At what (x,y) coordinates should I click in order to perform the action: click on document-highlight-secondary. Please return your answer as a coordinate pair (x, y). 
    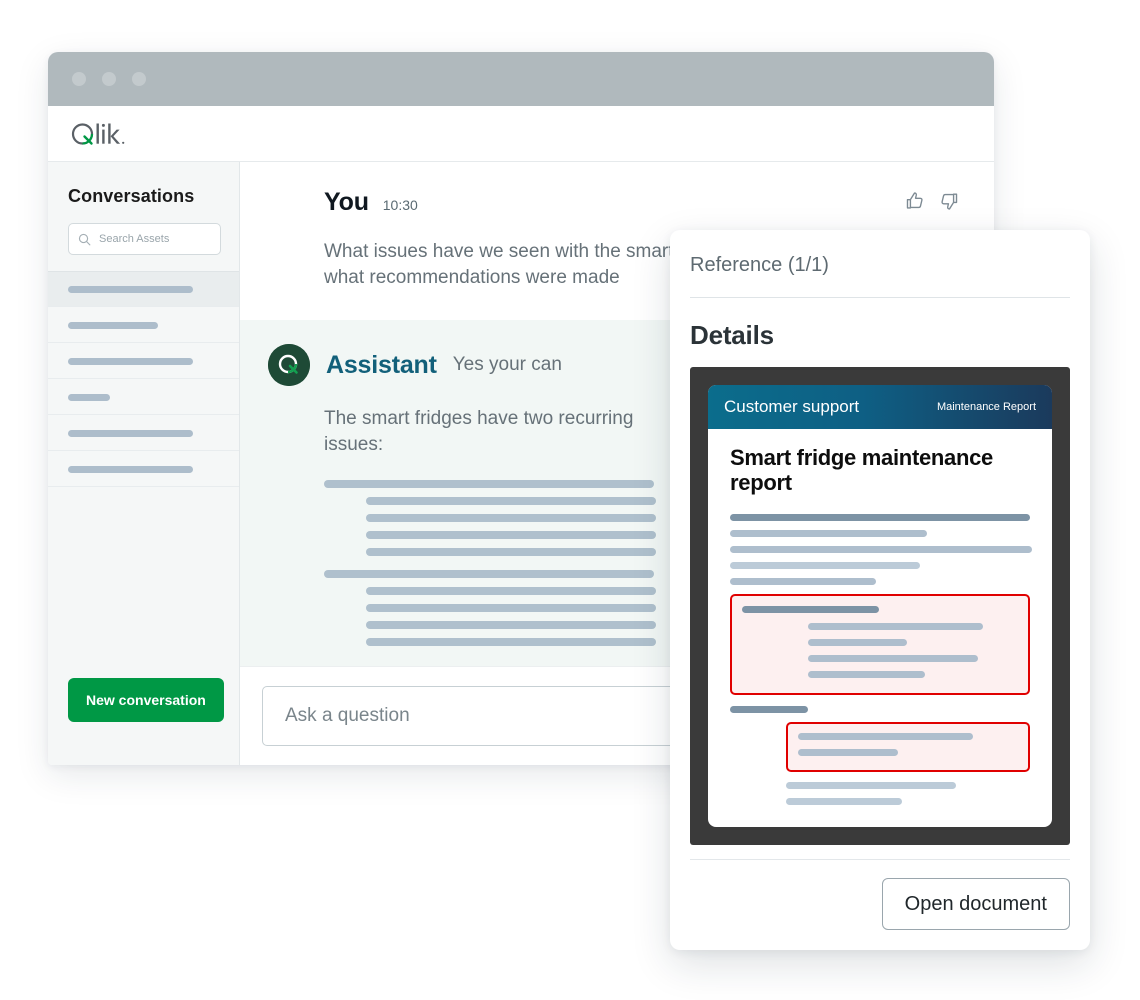
    Looking at the image, I should click on (908, 746).